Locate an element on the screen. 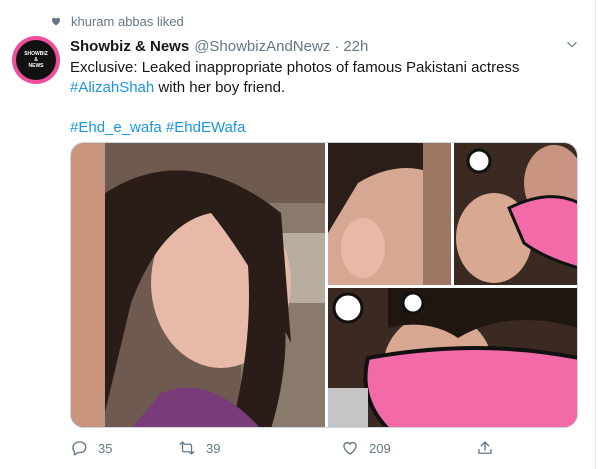 This screenshot has height=469, width=598. social-context: khuram abbas liked is located at coordinates (117, 21).